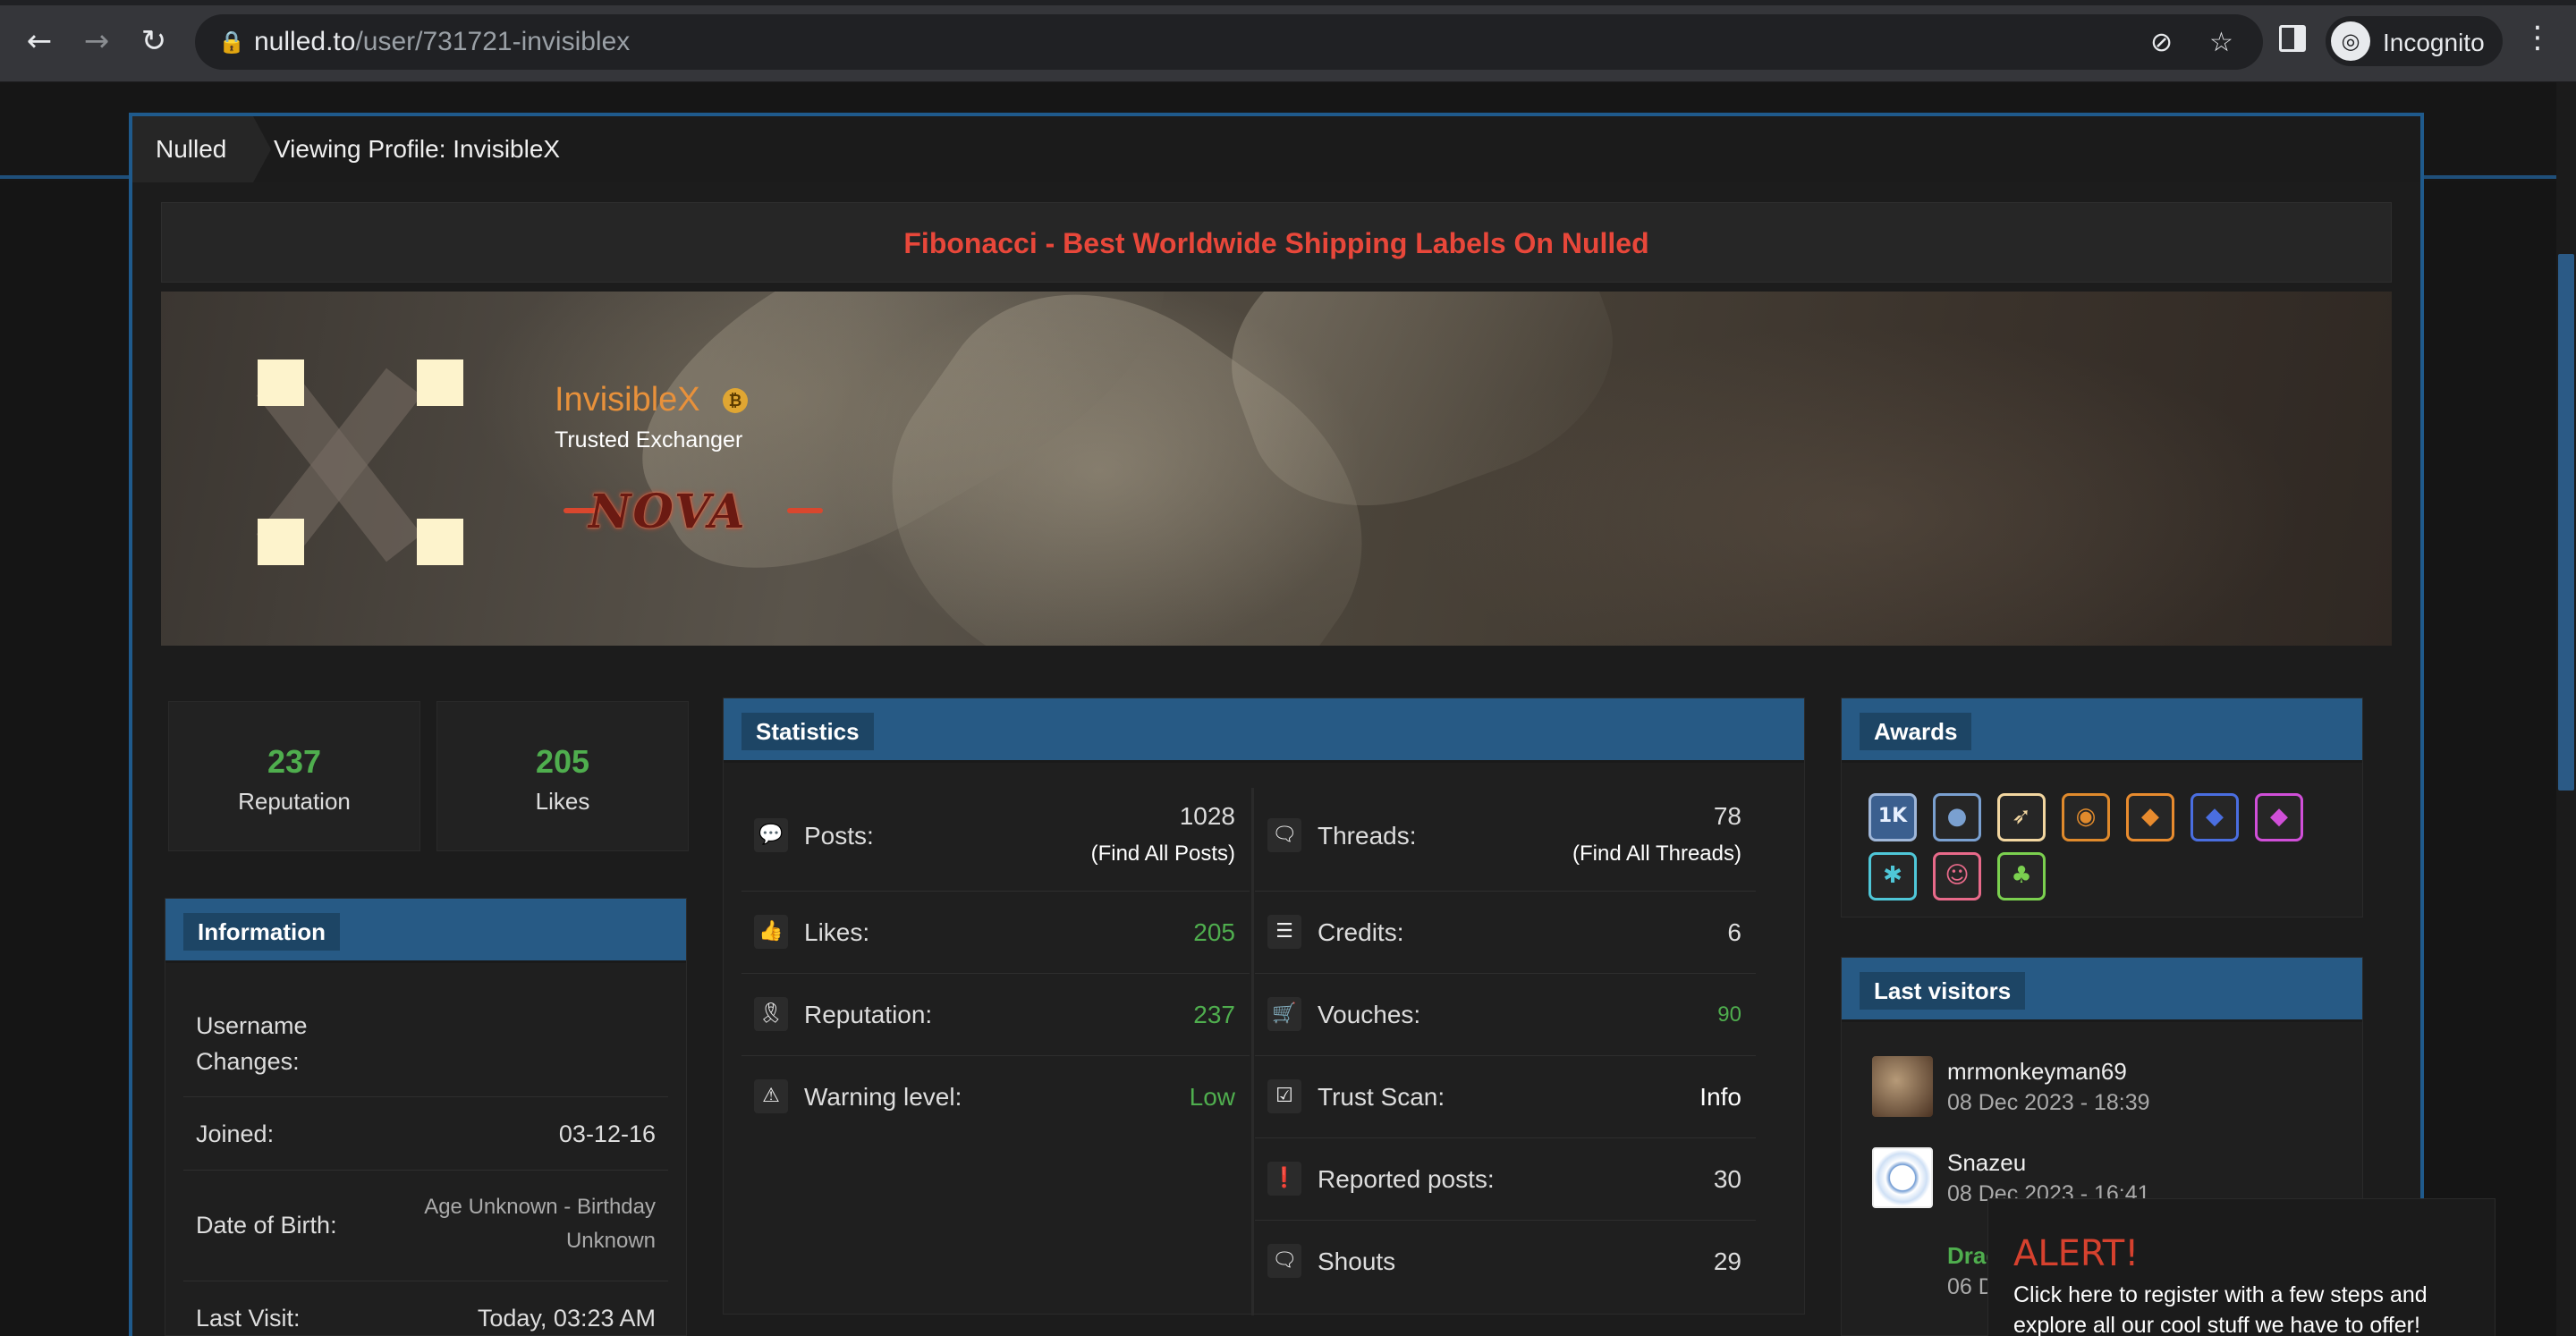 The height and width of the screenshot is (1336, 2576). What do you see at coordinates (2048, 1102) in the screenshot?
I see `visitor-date: 08 Dec 2023 - 18:39` at bounding box center [2048, 1102].